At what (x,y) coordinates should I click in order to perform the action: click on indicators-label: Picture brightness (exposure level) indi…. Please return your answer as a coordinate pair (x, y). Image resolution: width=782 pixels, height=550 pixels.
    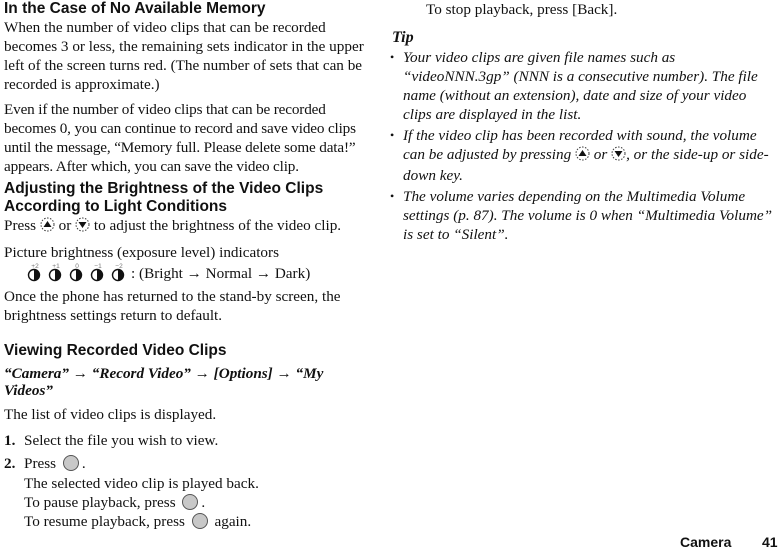
    Looking at the image, I should click on (141, 252).